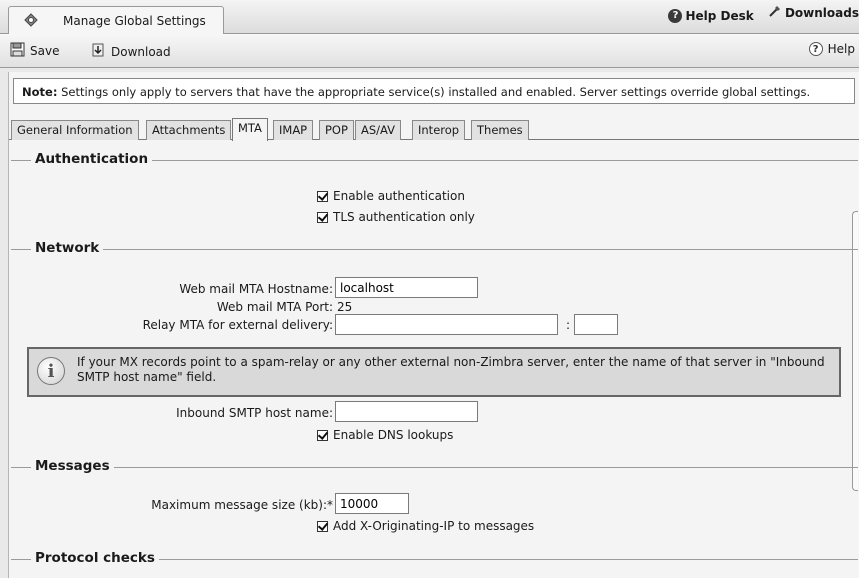  I want to click on download-button: Download, so click(130, 51).